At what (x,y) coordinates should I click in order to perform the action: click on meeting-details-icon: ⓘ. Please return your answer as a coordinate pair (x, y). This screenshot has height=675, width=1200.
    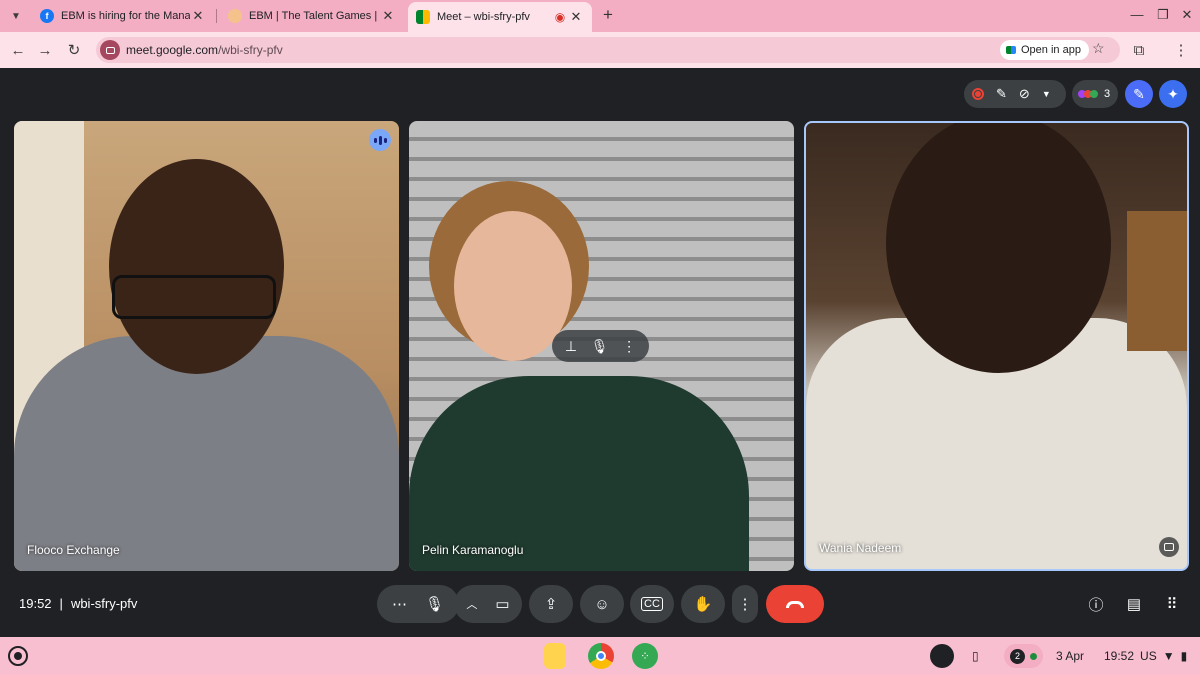
    Looking at the image, I should click on (1096, 604).